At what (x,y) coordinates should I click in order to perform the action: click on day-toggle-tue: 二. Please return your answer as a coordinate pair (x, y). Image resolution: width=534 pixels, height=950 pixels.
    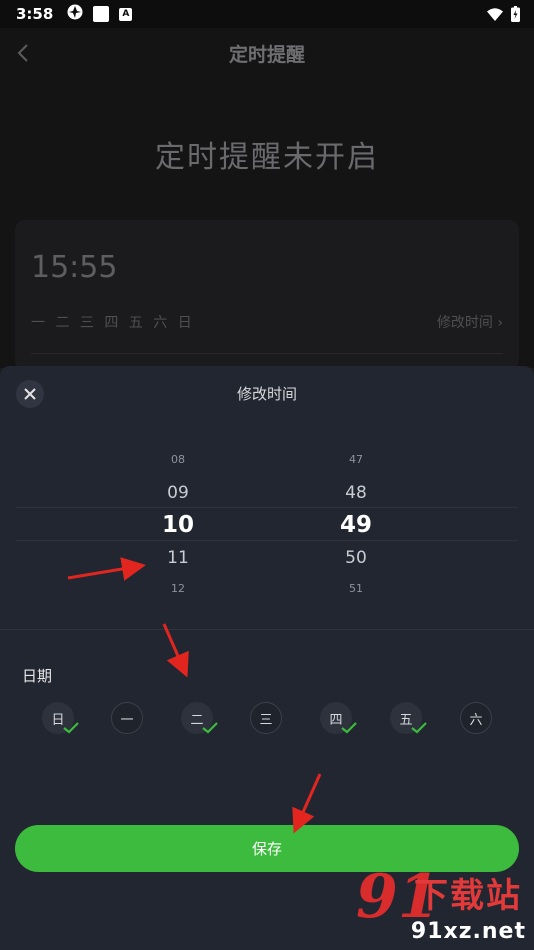
    Looking at the image, I should click on (199, 718).